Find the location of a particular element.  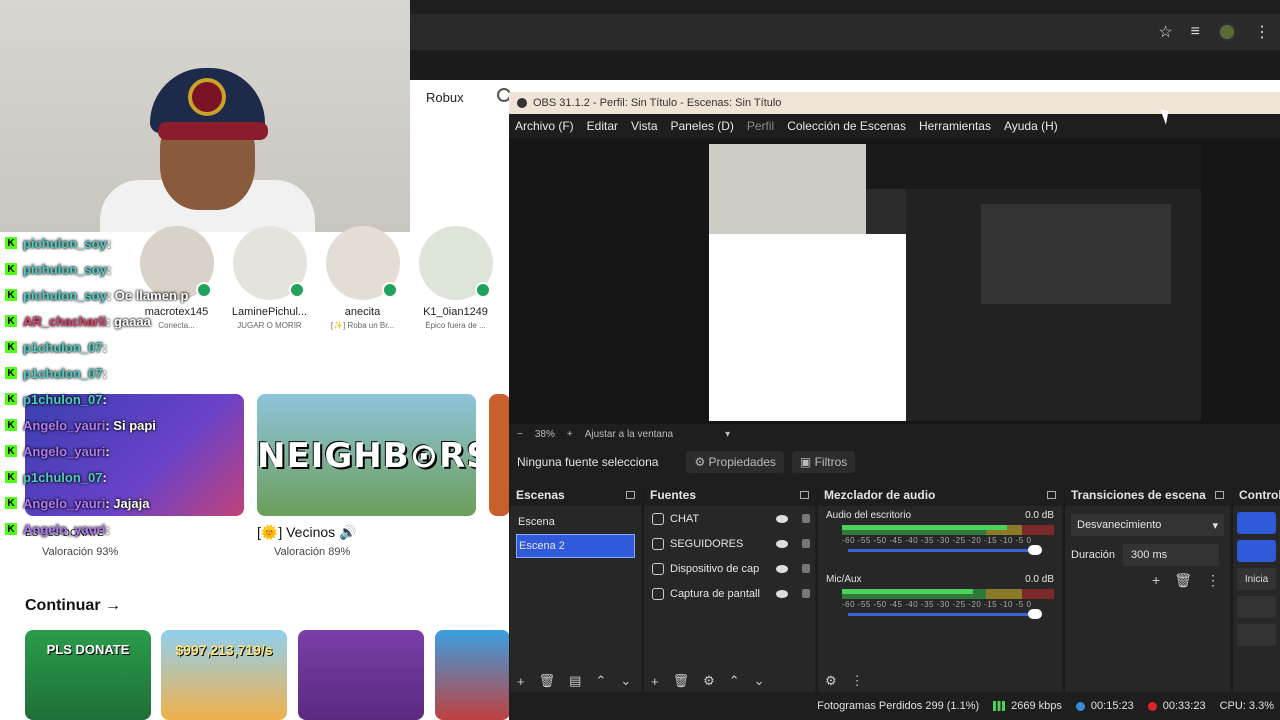

chat-message: : gaaaa is located at coordinates (128, 321).